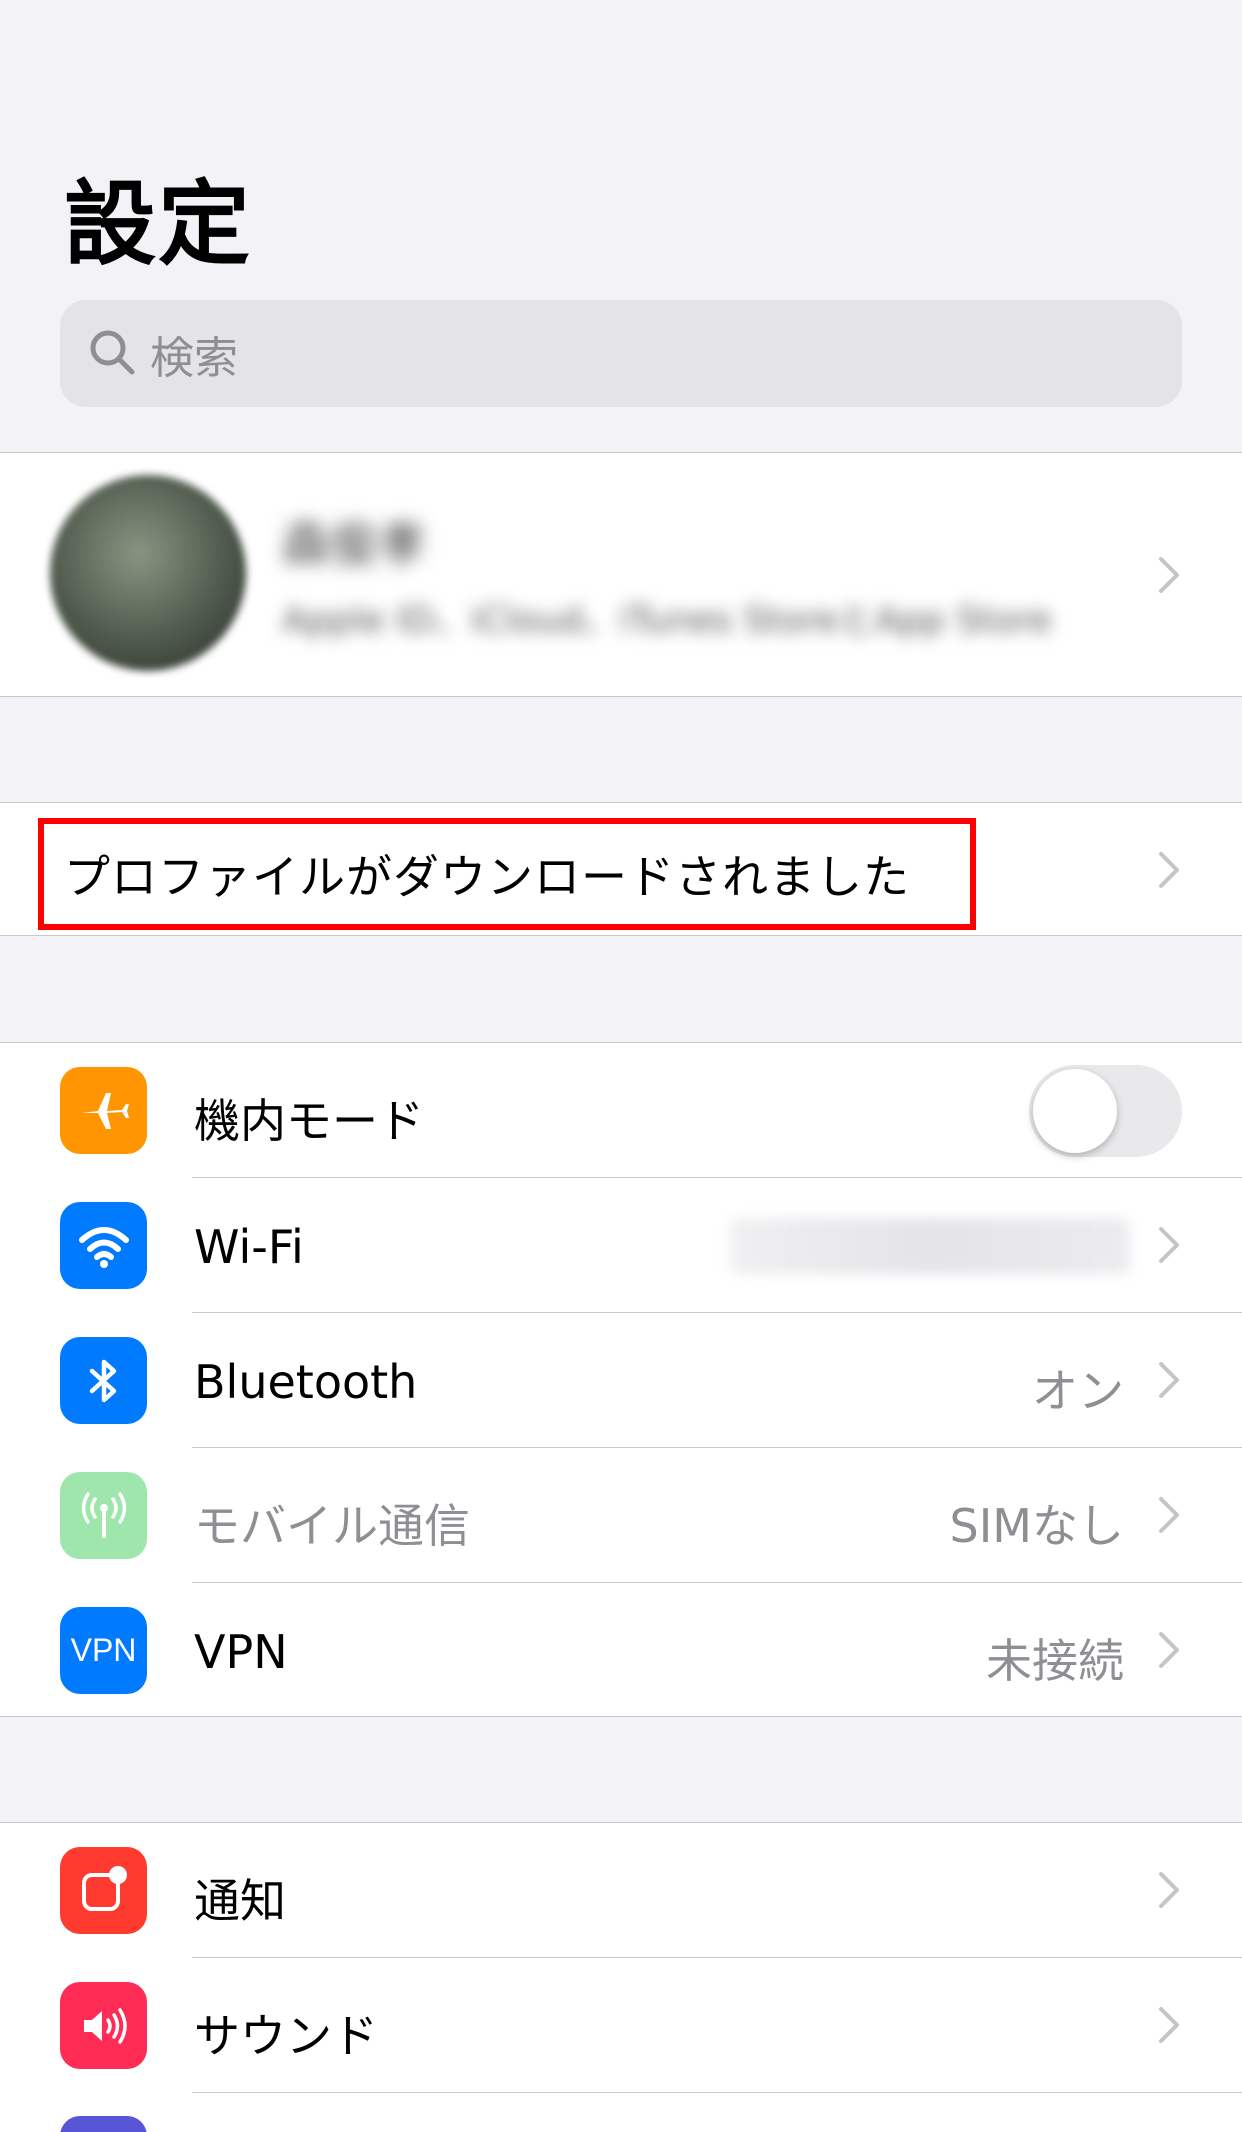  I want to click on notification-settings-group: 通知 サウンド, so click(621, 1977).